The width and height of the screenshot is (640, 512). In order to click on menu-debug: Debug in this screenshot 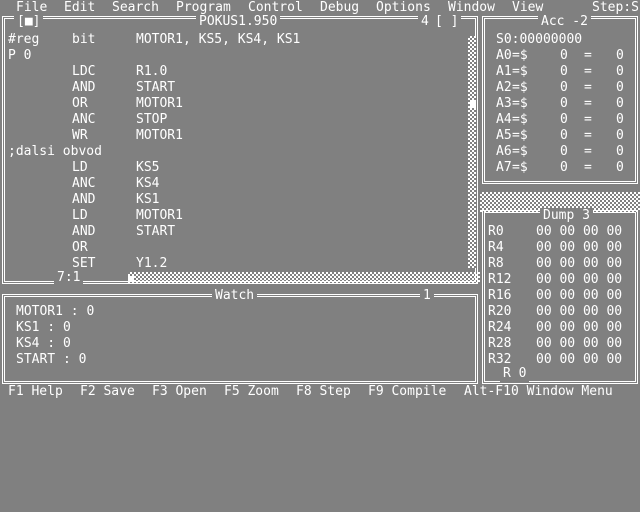, I will do `click(339, 8)`.